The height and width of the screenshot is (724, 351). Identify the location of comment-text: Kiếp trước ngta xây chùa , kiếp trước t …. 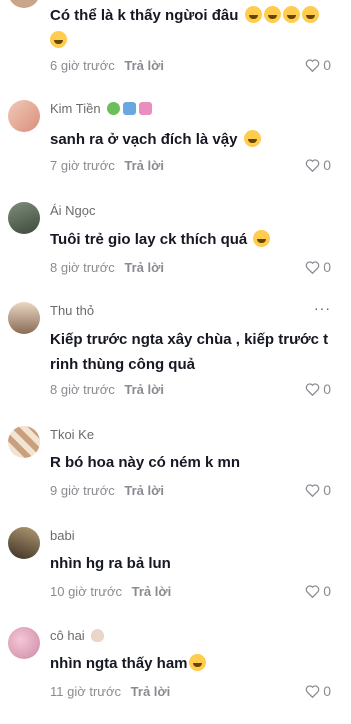
(189, 352).